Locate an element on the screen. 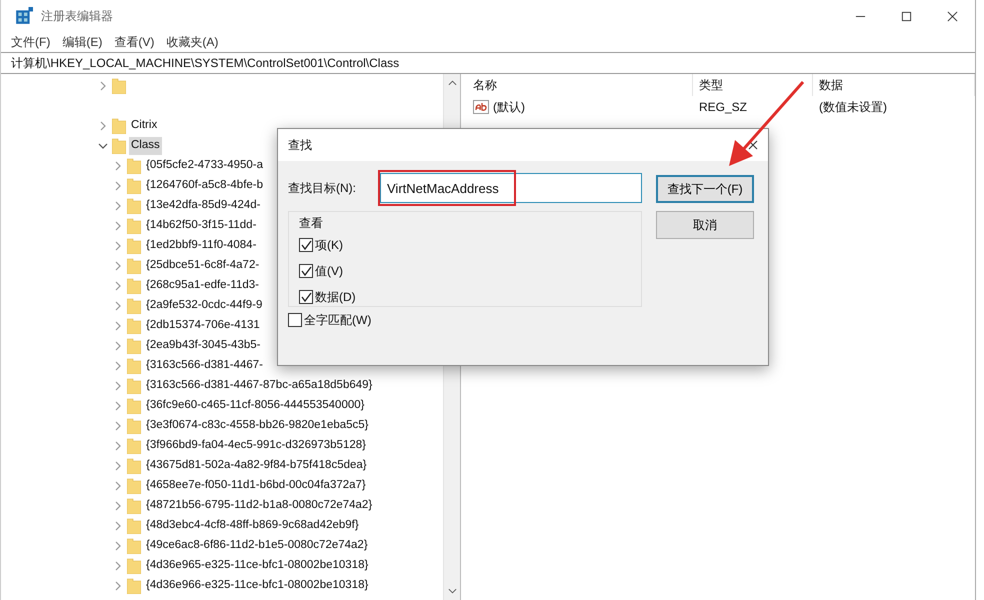  field-value: VirtNetMacAddress is located at coordinates (443, 188).